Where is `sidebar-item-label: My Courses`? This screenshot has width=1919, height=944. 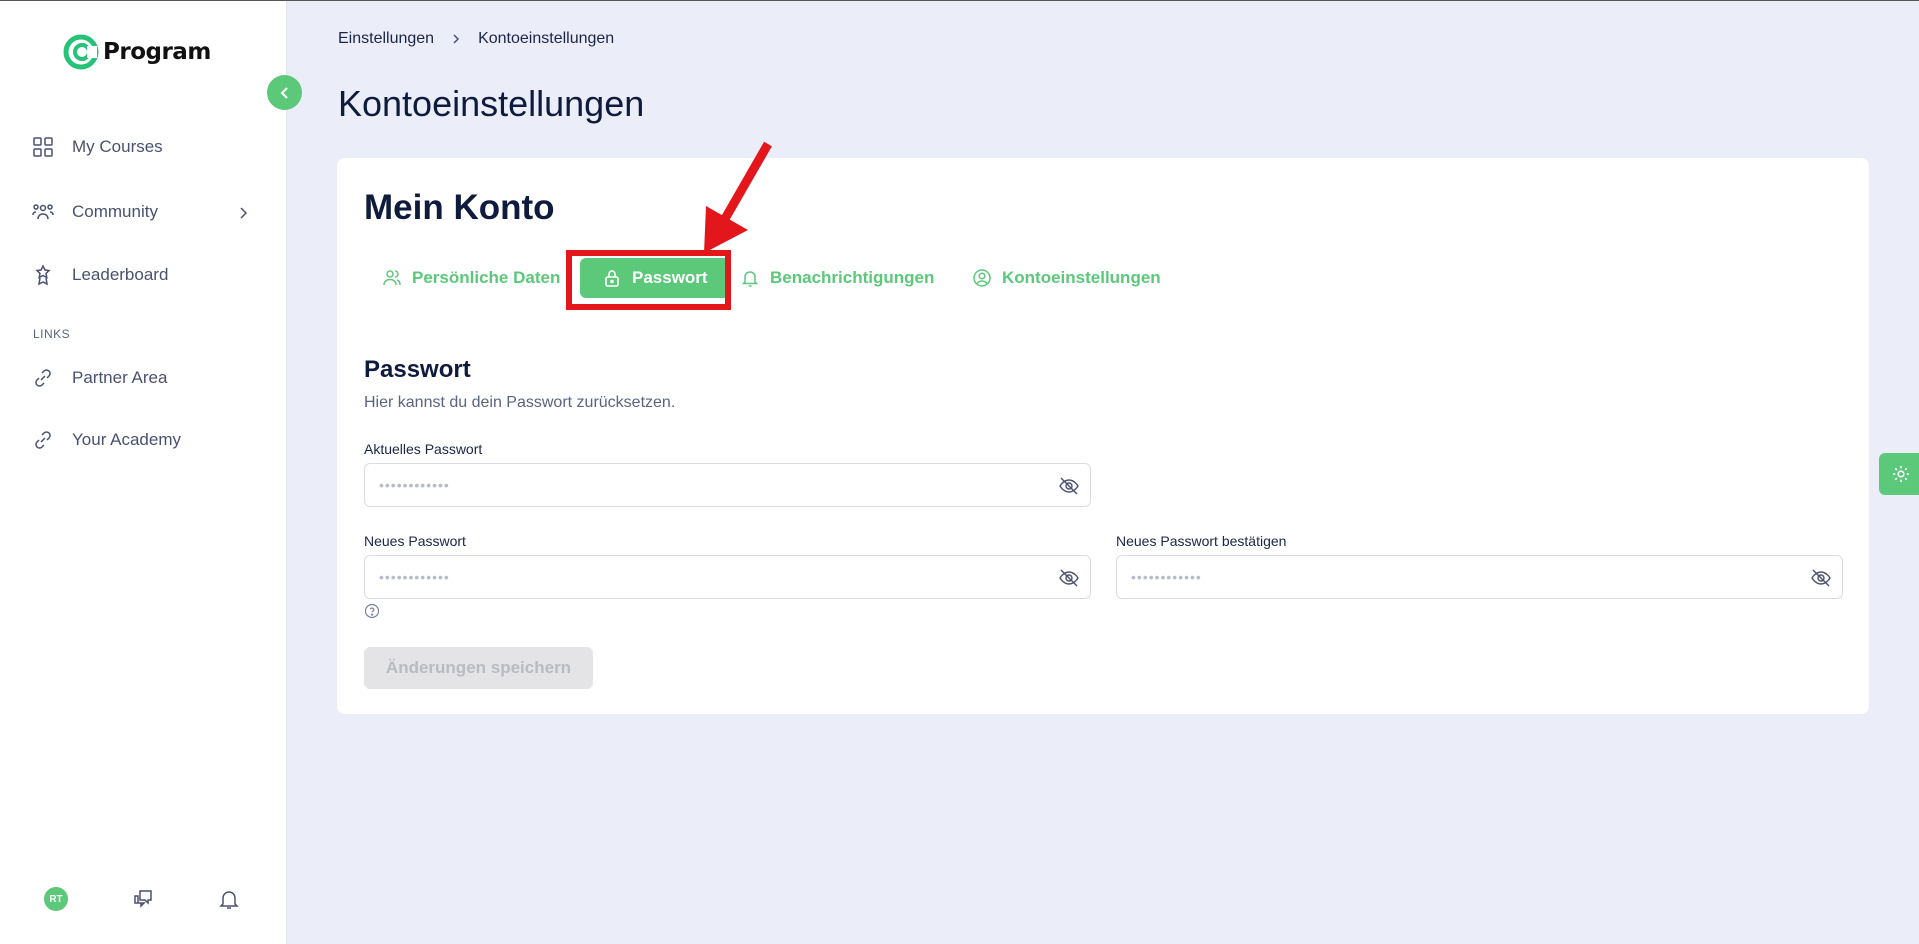
sidebar-item-label: My Courses is located at coordinates (117, 146).